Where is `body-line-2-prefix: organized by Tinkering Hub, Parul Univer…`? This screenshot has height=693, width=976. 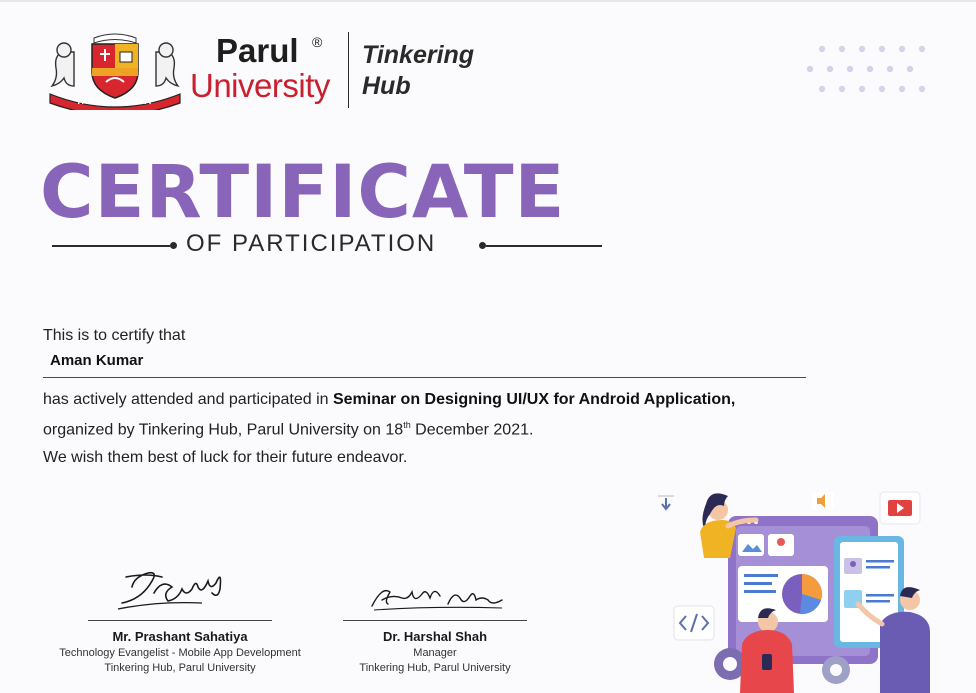
body-line-2-prefix: organized by Tinkering Hub, Parul Univer… is located at coordinates (223, 430).